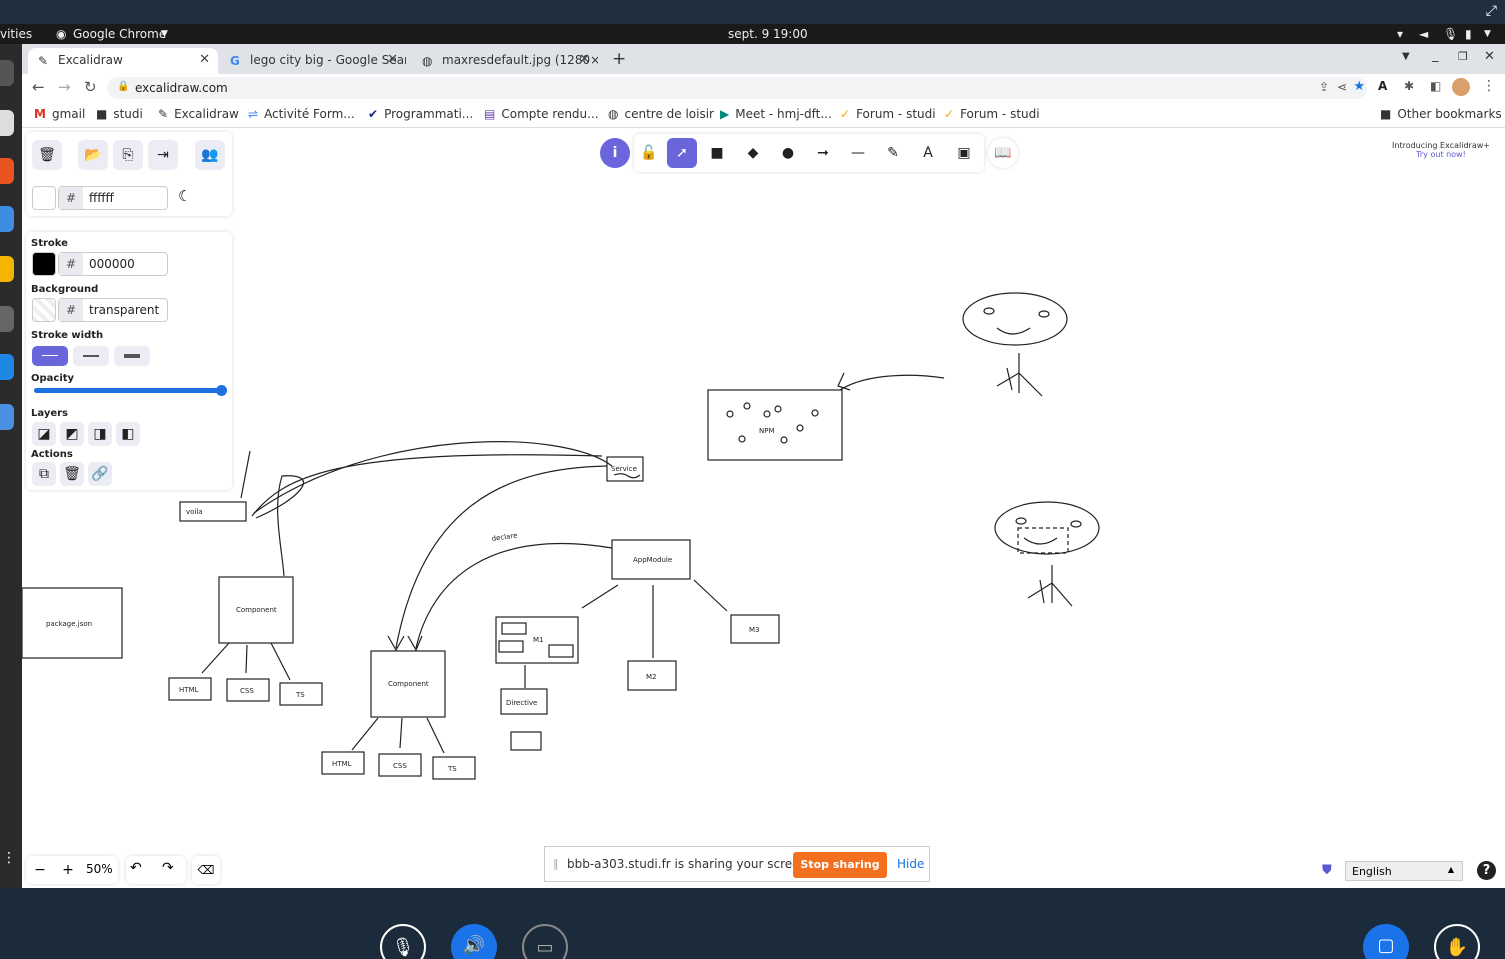 This screenshot has width=1505, height=959. What do you see at coordinates (403, 941) in the screenshot?
I see `mute-microphone-button: 🎙` at bounding box center [403, 941].